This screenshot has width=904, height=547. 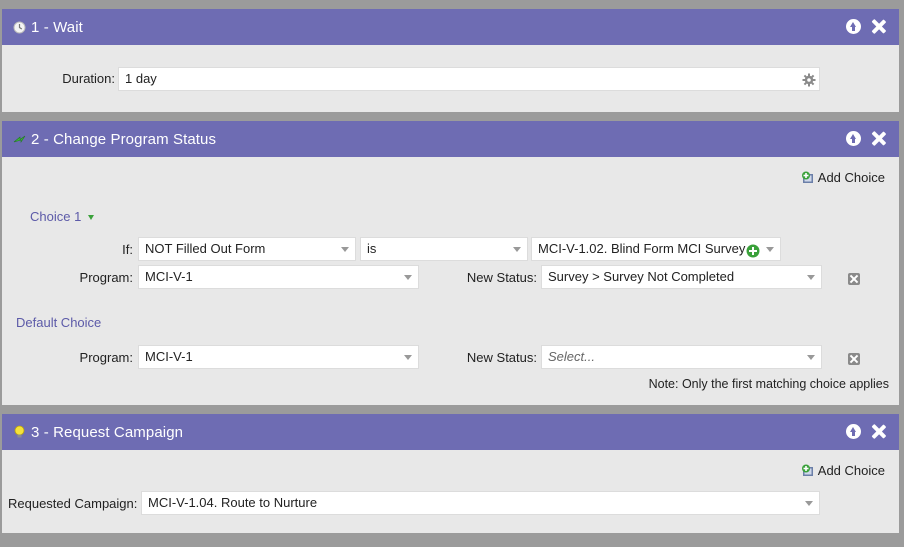 I want to click on if-operator-select: is, so click(x=444, y=249).